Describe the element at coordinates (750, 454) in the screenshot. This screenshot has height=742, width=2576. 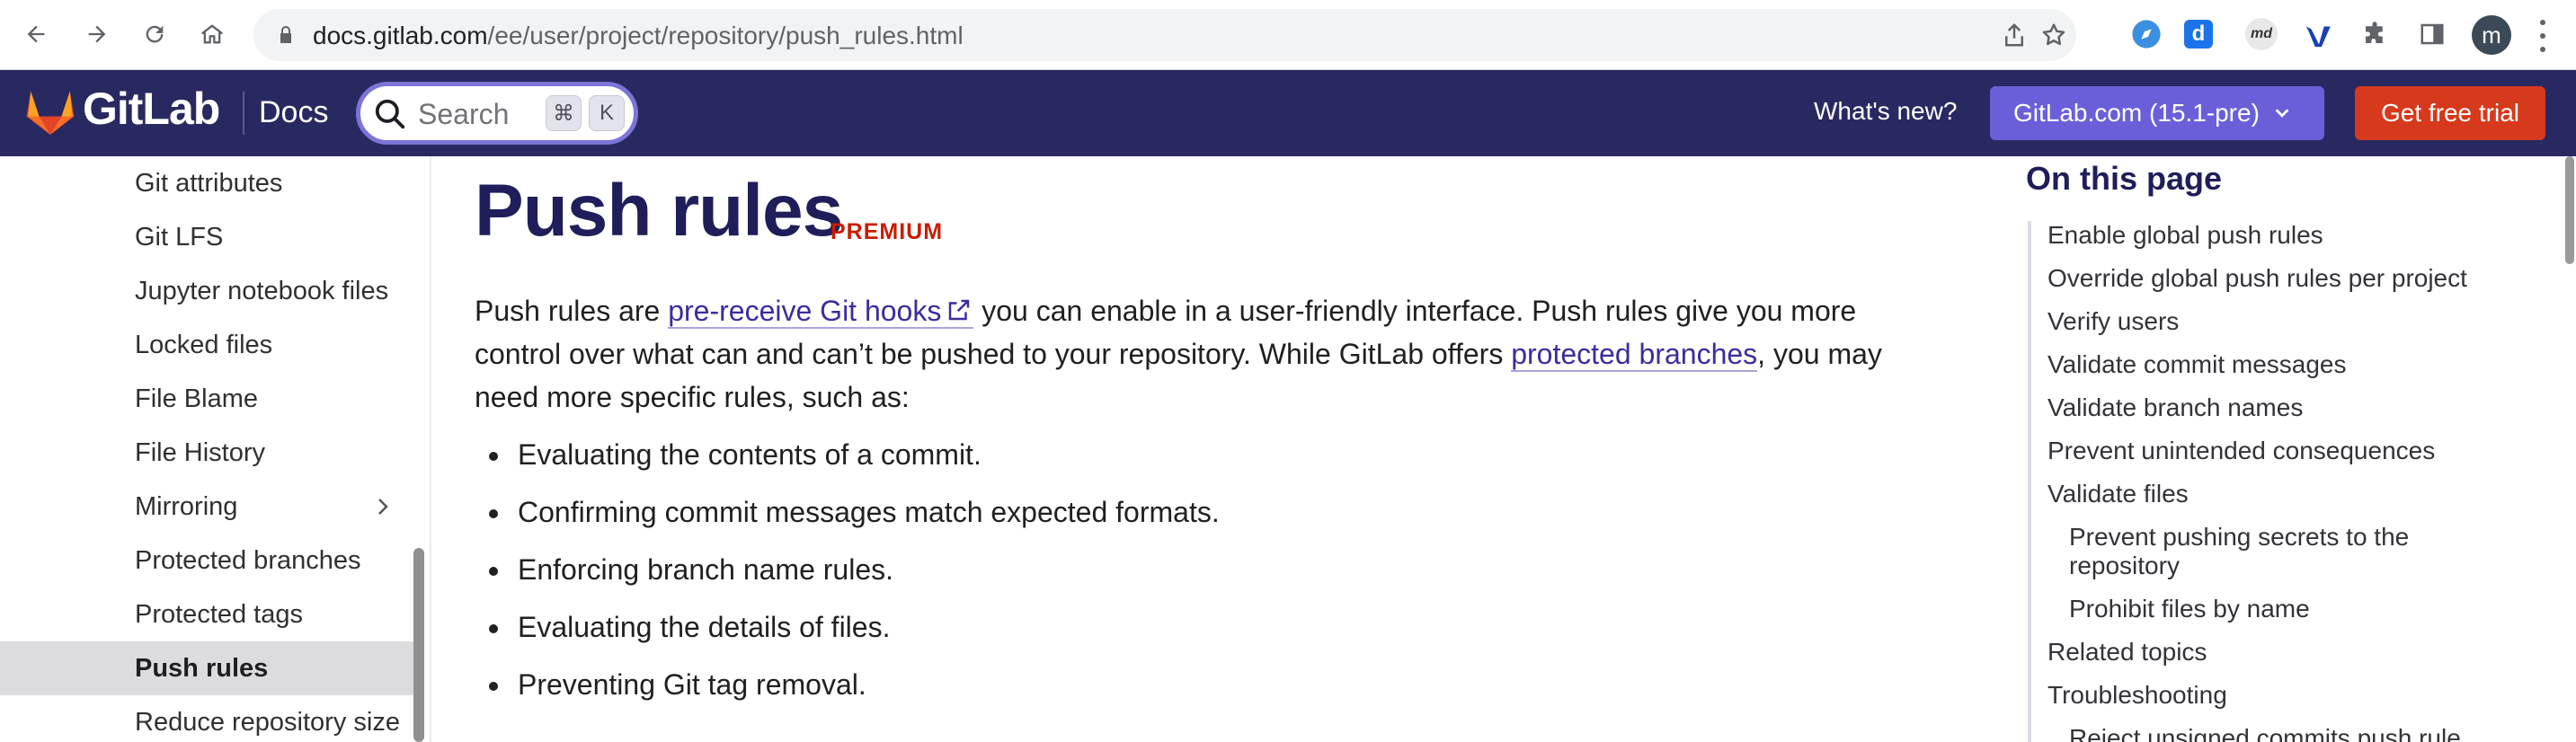
I see `list-item-text: Evaluating the contents of a commit.` at that location.